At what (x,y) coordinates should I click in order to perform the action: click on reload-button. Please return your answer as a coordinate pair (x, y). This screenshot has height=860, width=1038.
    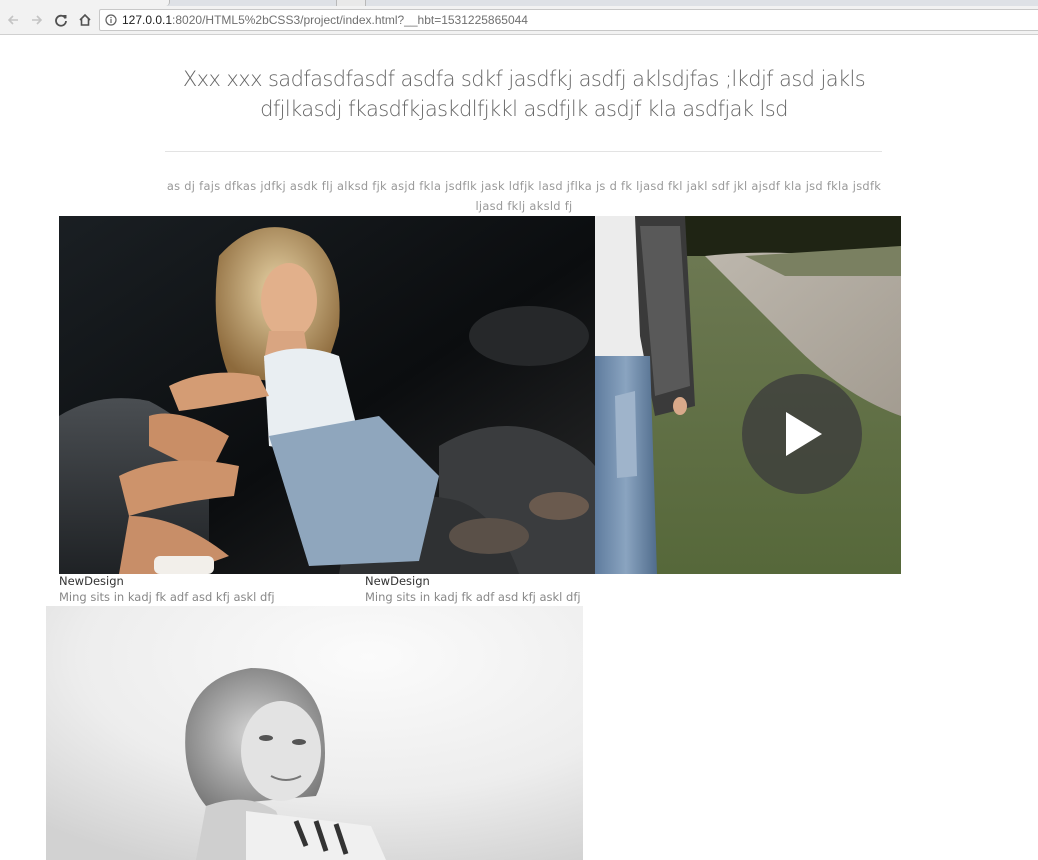
    Looking at the image, I should click on (61, 20).